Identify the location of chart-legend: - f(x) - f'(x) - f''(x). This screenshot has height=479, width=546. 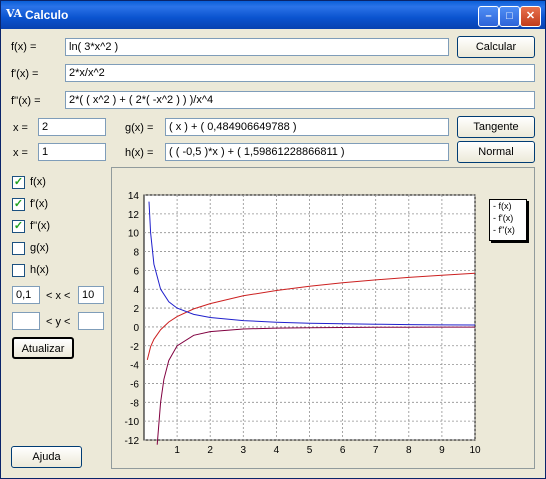
(508, 220).